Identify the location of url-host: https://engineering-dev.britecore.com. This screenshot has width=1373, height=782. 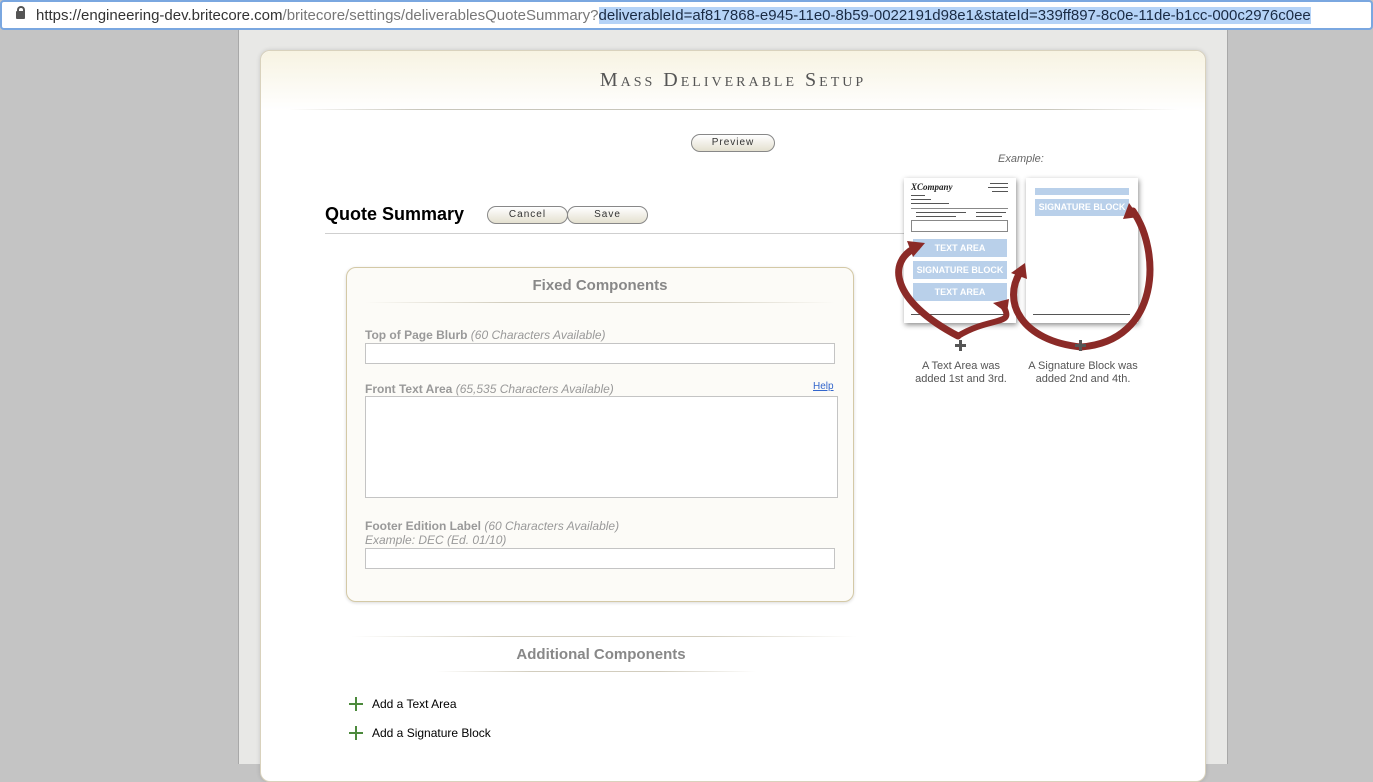
(159, 15).